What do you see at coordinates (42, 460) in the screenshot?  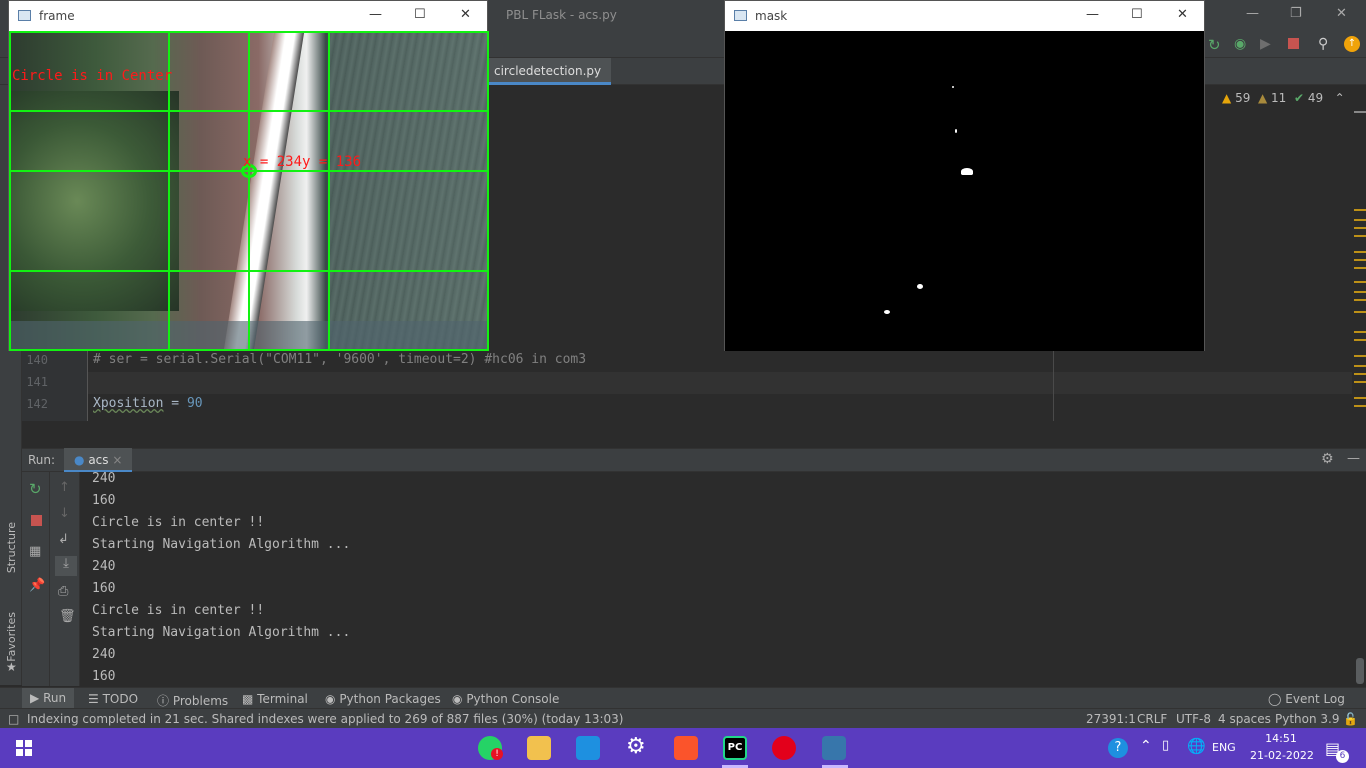 I see `run-label: Run:` at bounding box center [42, 460].